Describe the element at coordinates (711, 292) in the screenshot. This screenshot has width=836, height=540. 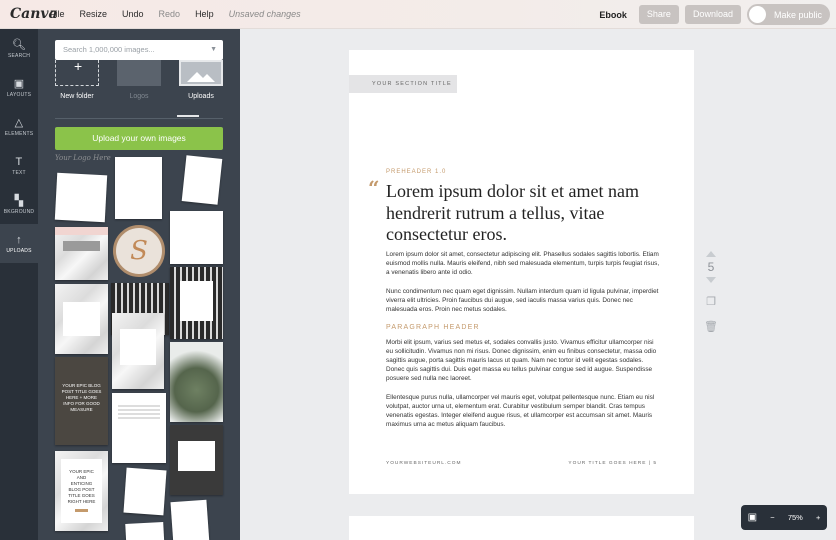
I see `page-tools: 5 ❐ 🗑︎` at that location.